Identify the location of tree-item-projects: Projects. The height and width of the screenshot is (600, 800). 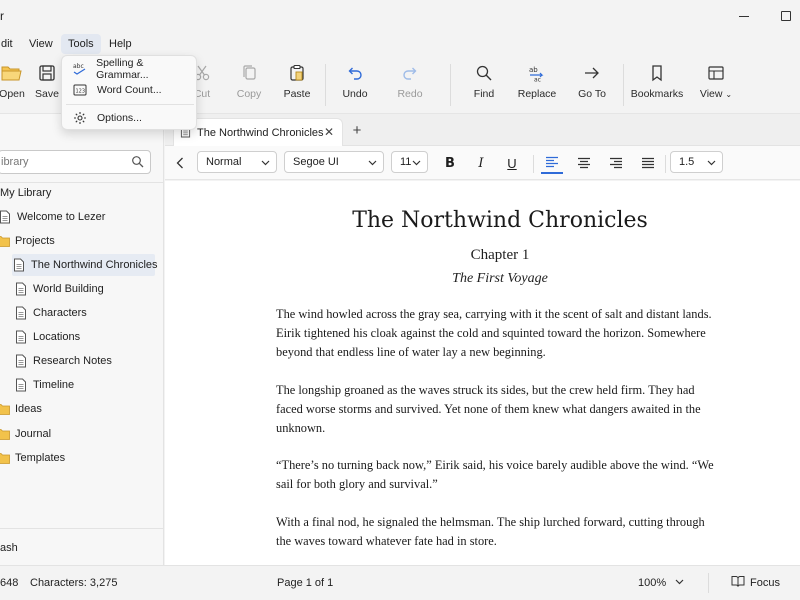
(77, 241).